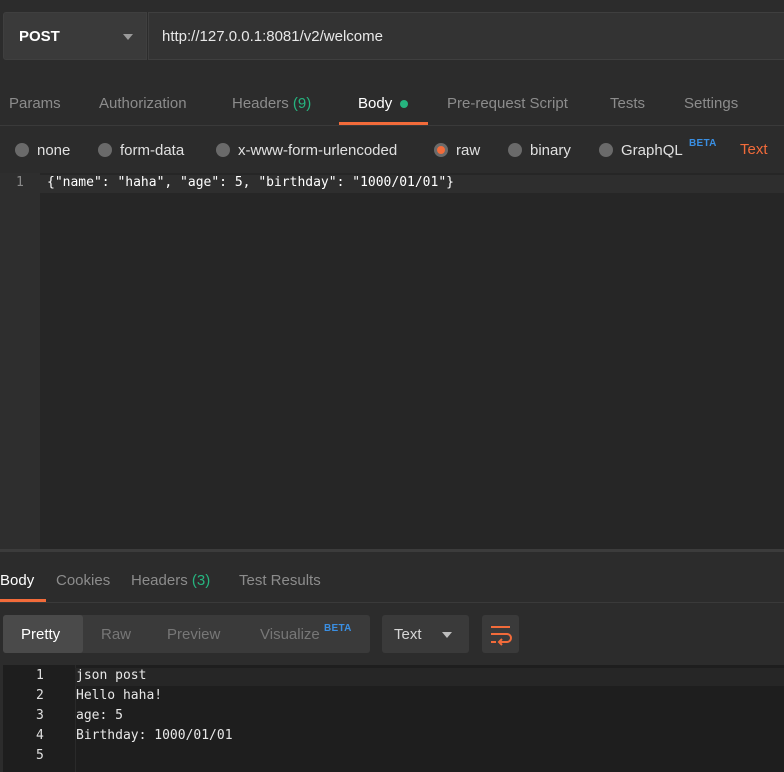 This screenshot has width=784, height=772. What do you see at coordinates (280, 580) in the screenshot?
I see `response-tab-test-results: Test Results` at bounding box center [280, 580].